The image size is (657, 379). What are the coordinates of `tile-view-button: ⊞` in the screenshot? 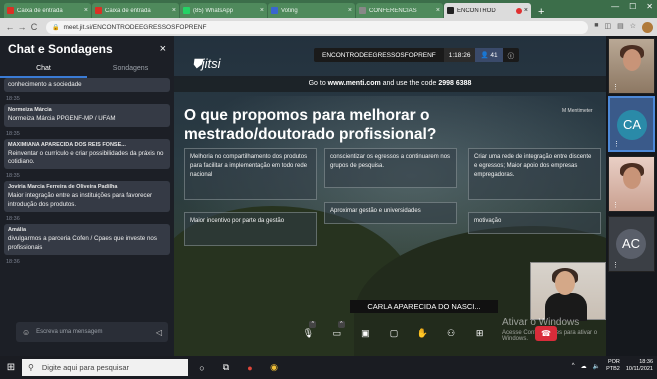 It's located at (480, 333).